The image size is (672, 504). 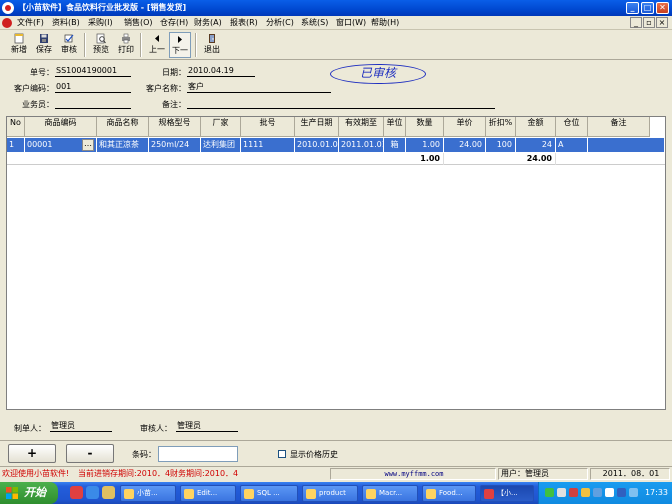 I want to click on column-header: 厂家, so click(x=221, y=127).